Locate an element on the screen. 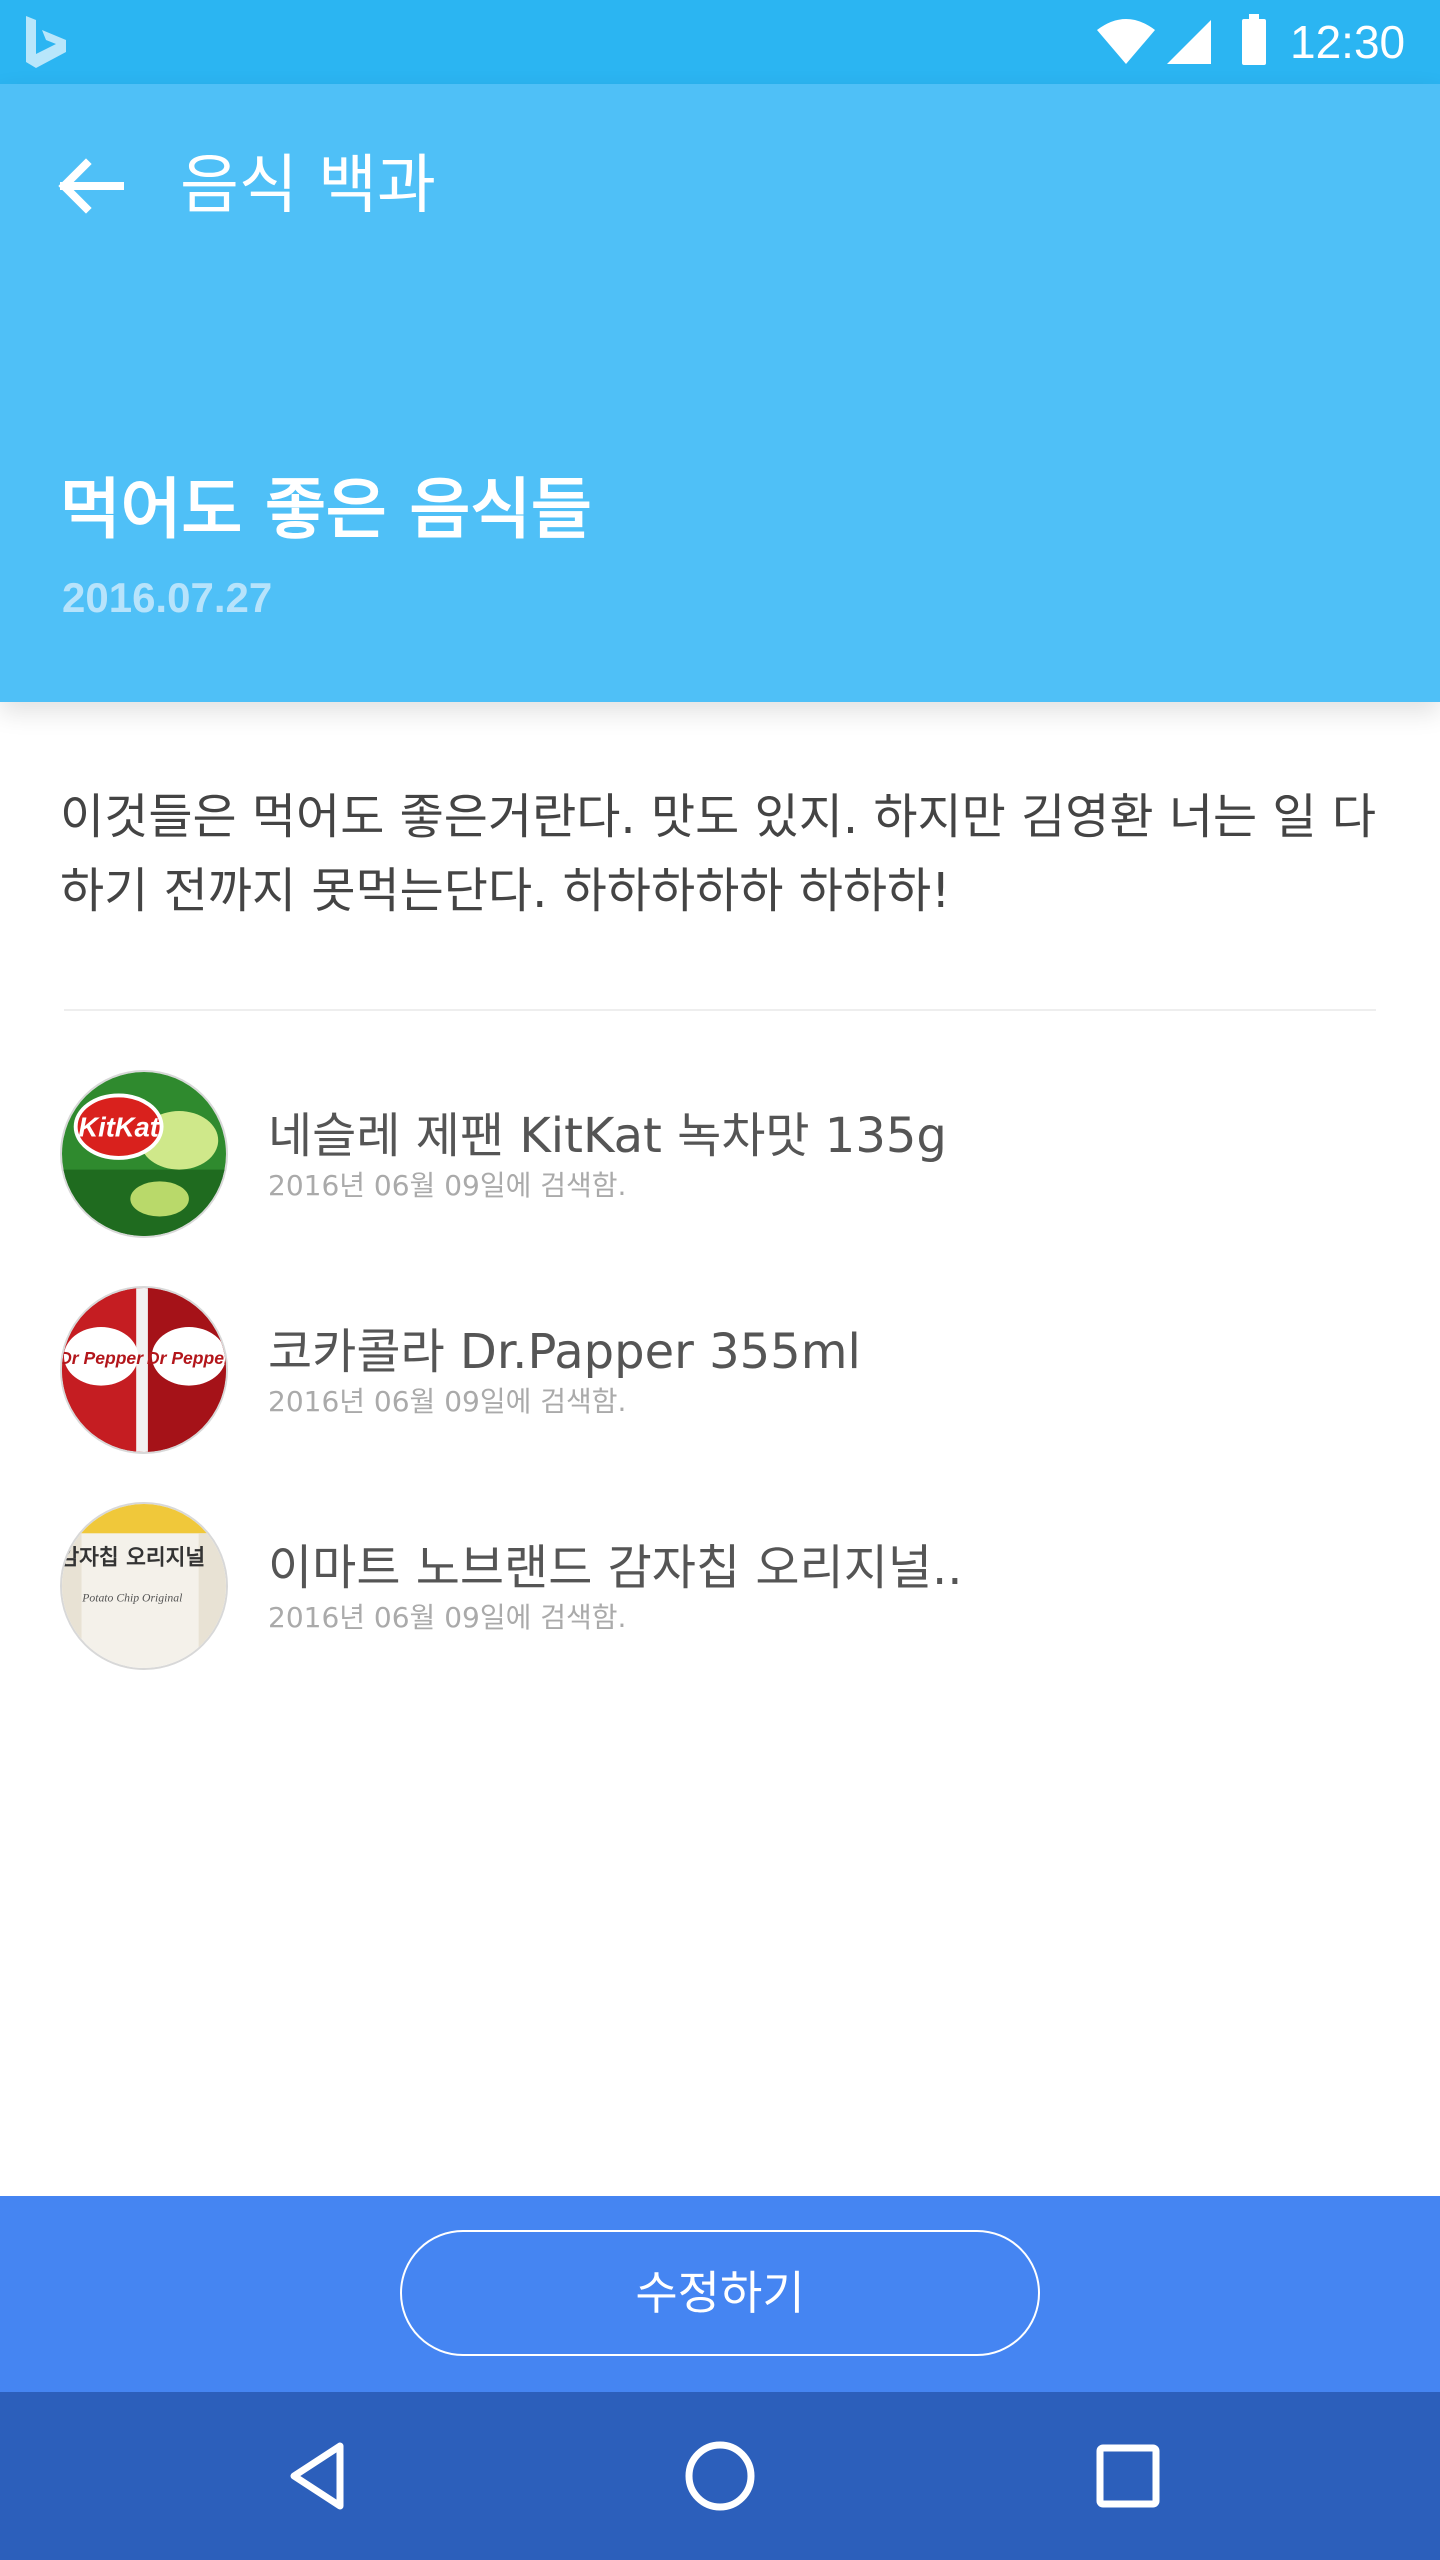  food-thumbnail-kitkat: KitKat is located at coordinates (144, 1154).